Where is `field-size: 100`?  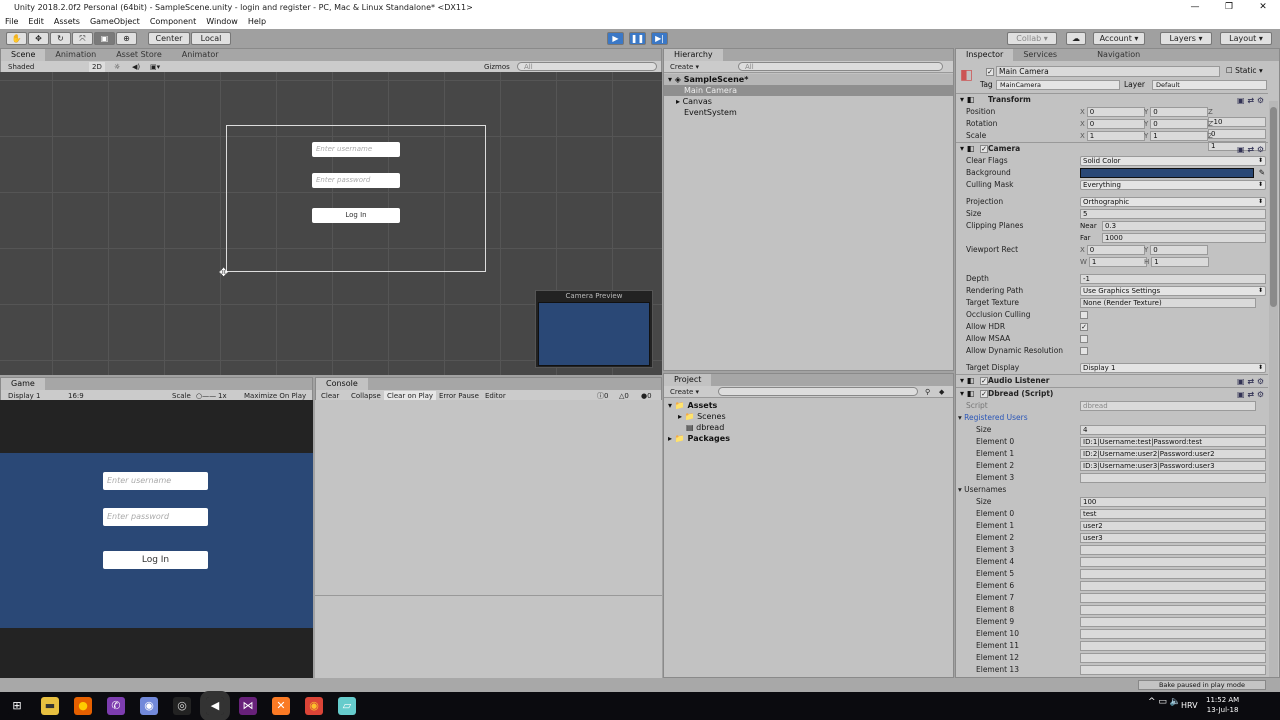
field-size: 100 is located at coordinates (1173, 502).